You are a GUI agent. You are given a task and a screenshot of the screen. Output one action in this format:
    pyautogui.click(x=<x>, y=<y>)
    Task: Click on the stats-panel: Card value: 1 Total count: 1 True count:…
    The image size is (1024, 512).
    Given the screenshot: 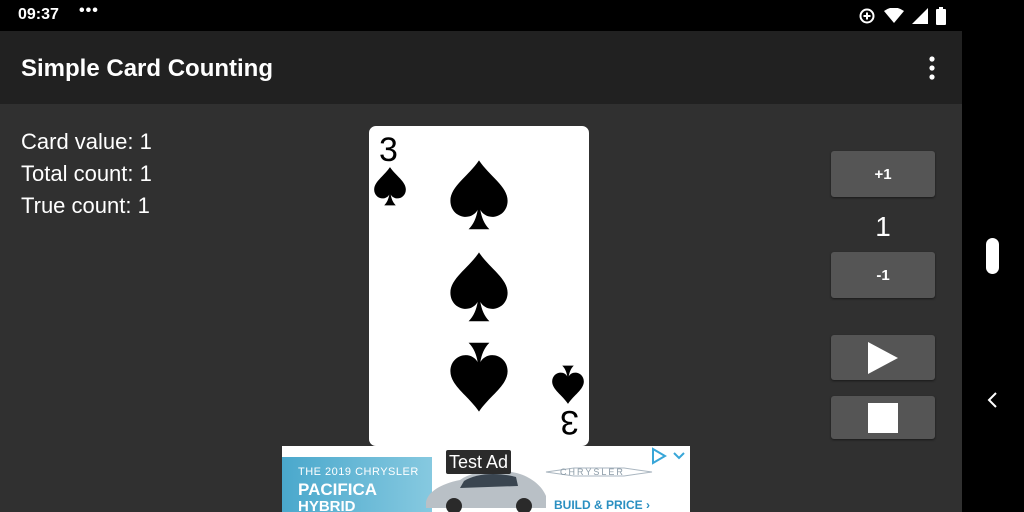 What is the action you would take?
    pyautogui.click(x=86, y=174)
    